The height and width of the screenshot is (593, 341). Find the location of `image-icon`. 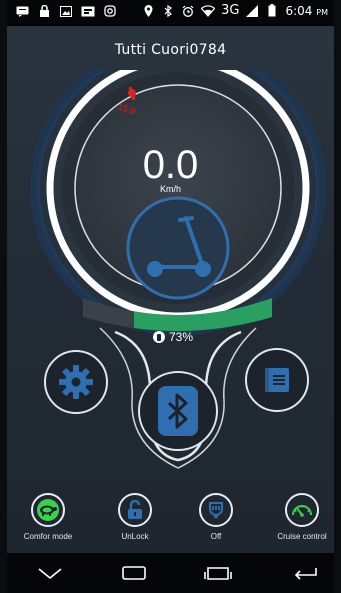

image-icon is located at coordinates (66, 11).